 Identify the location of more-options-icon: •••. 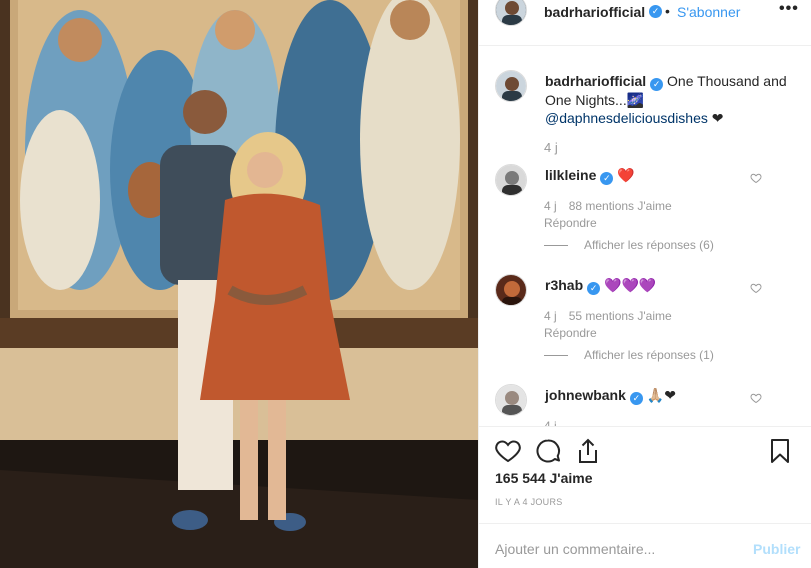
(789, 9).